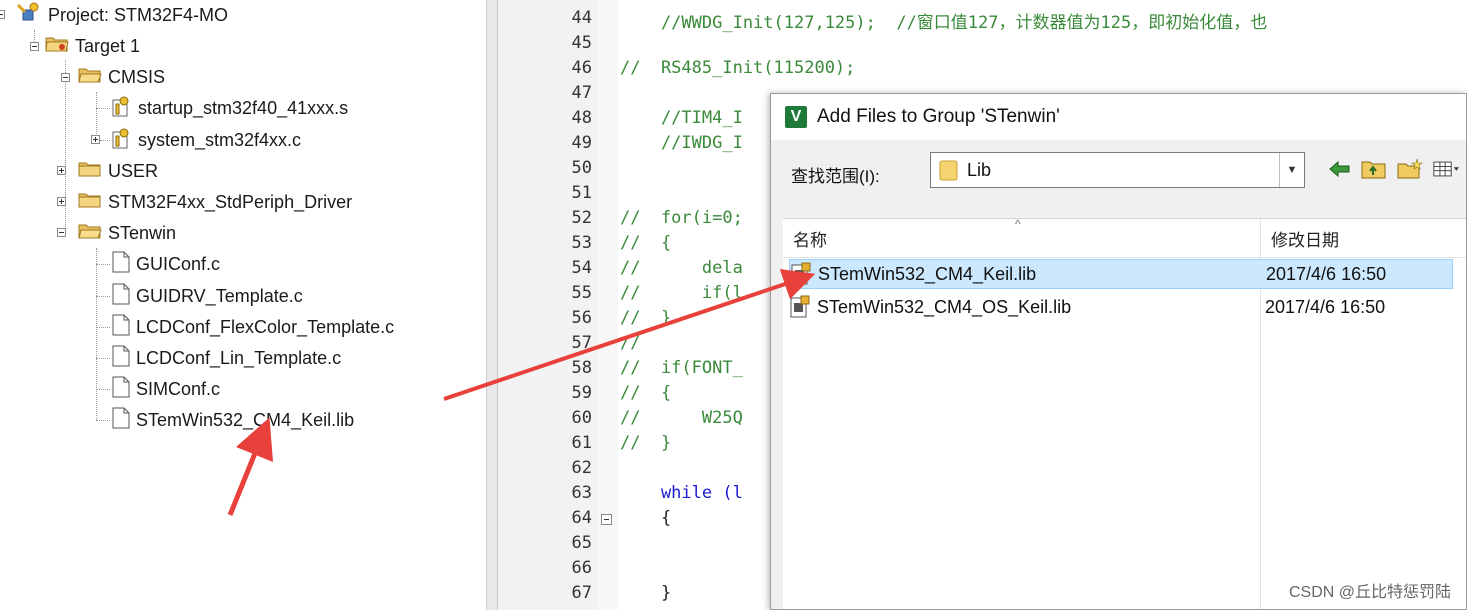 This screenshot has height=610, width=1467. Describe the element at coordinates (629, 334) in the screenshot. I see `arrow-to-dialog-file` at that location.